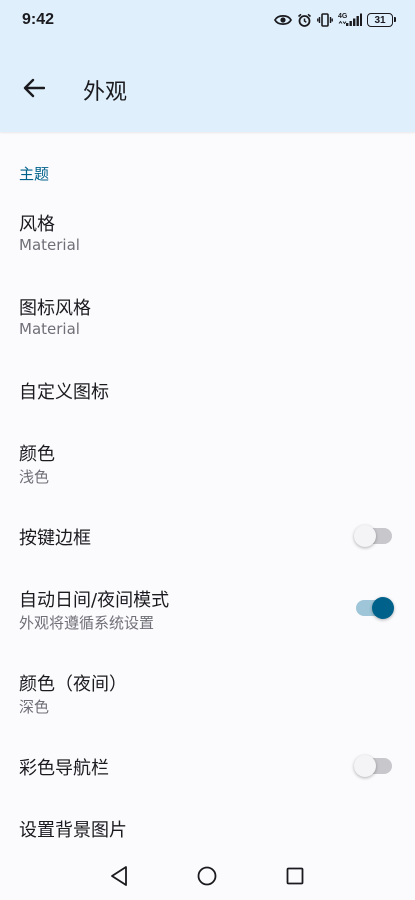  I want to click on auto-day-night-switch, so click(375, 608).